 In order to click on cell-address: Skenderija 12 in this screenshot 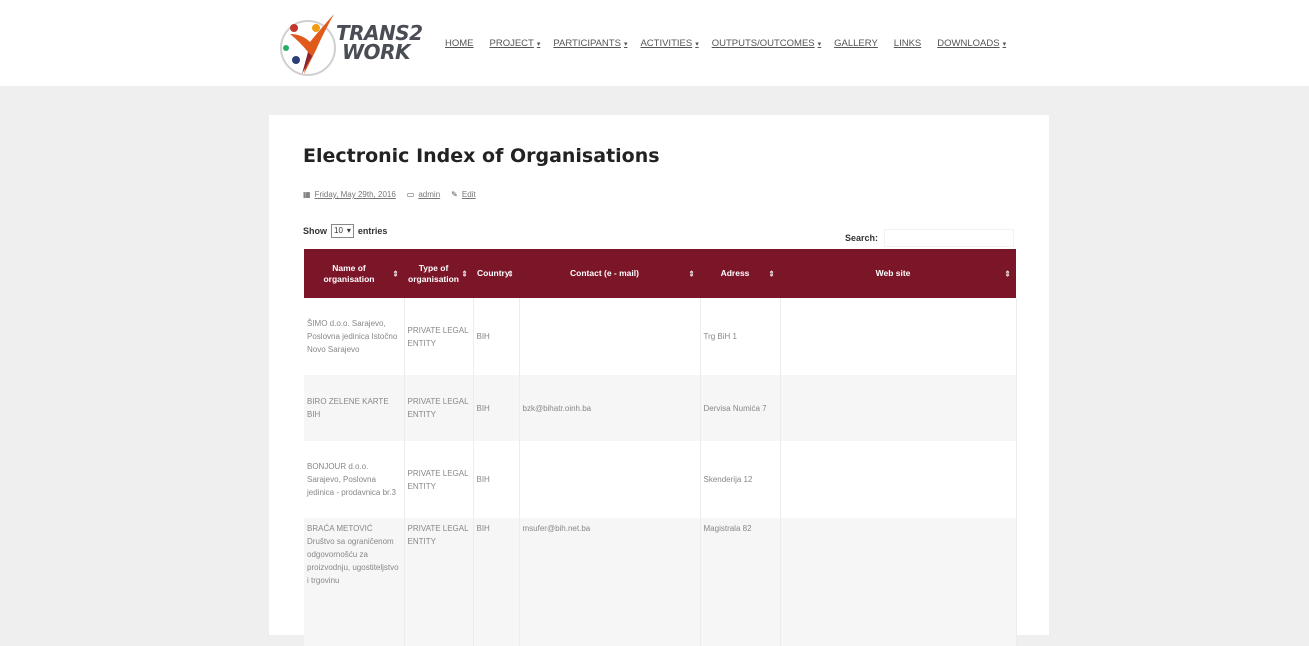, I will do `click(740, 479)`.